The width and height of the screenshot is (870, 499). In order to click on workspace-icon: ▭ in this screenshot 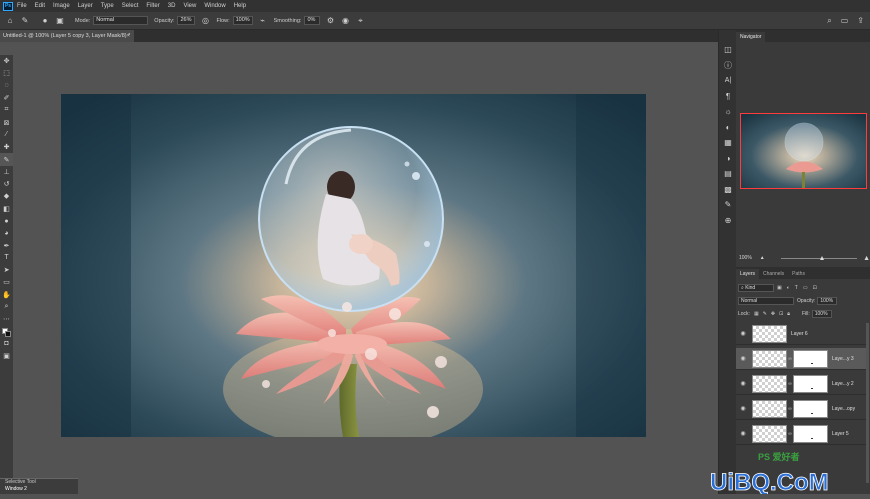, I will do `click(845, 21)`.